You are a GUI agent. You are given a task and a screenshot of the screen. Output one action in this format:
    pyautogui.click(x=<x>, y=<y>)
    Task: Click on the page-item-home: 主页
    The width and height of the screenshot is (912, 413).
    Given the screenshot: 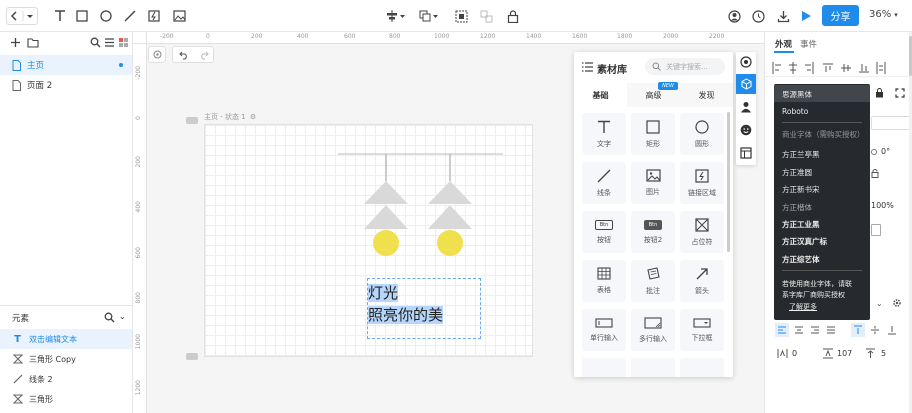 What is the action you would take?
    pyautogui.click(x=66, y=65)
    